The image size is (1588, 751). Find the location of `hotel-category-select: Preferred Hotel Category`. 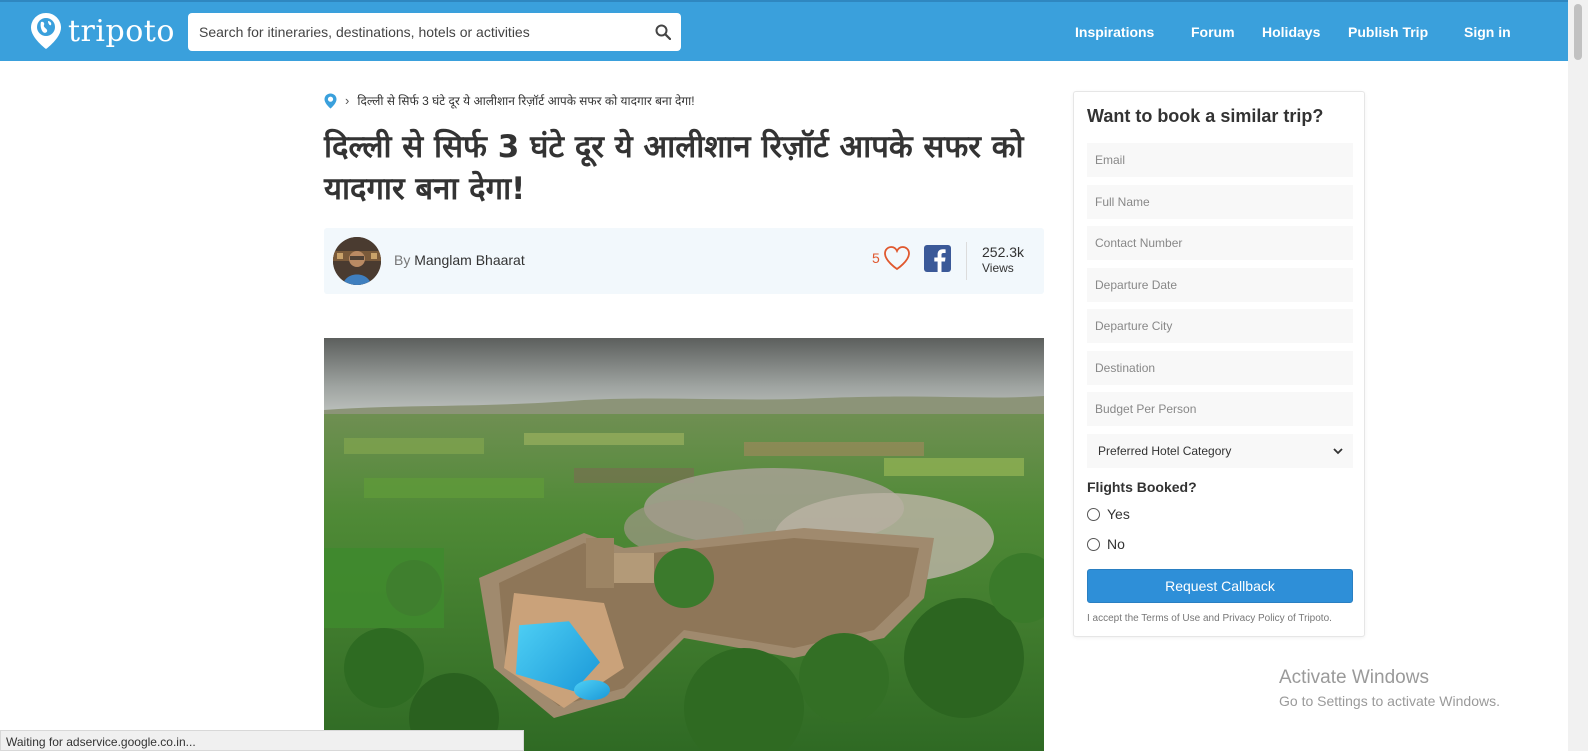

hotel-category-select: Preferred Hotel Category is located at coordinates (1220, 451).